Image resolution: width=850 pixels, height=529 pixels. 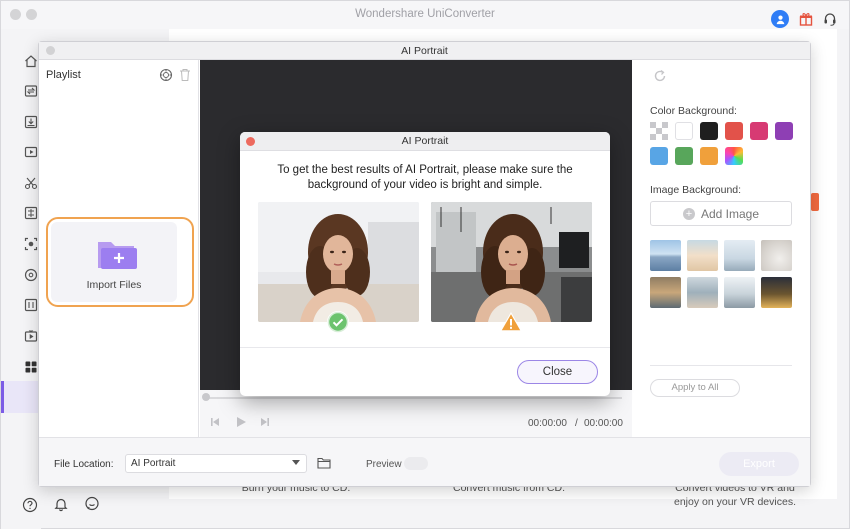 What do you see at coordinates (415, 398) in the screenshot?
I see `progress-track` at bounding box center [415, 398].